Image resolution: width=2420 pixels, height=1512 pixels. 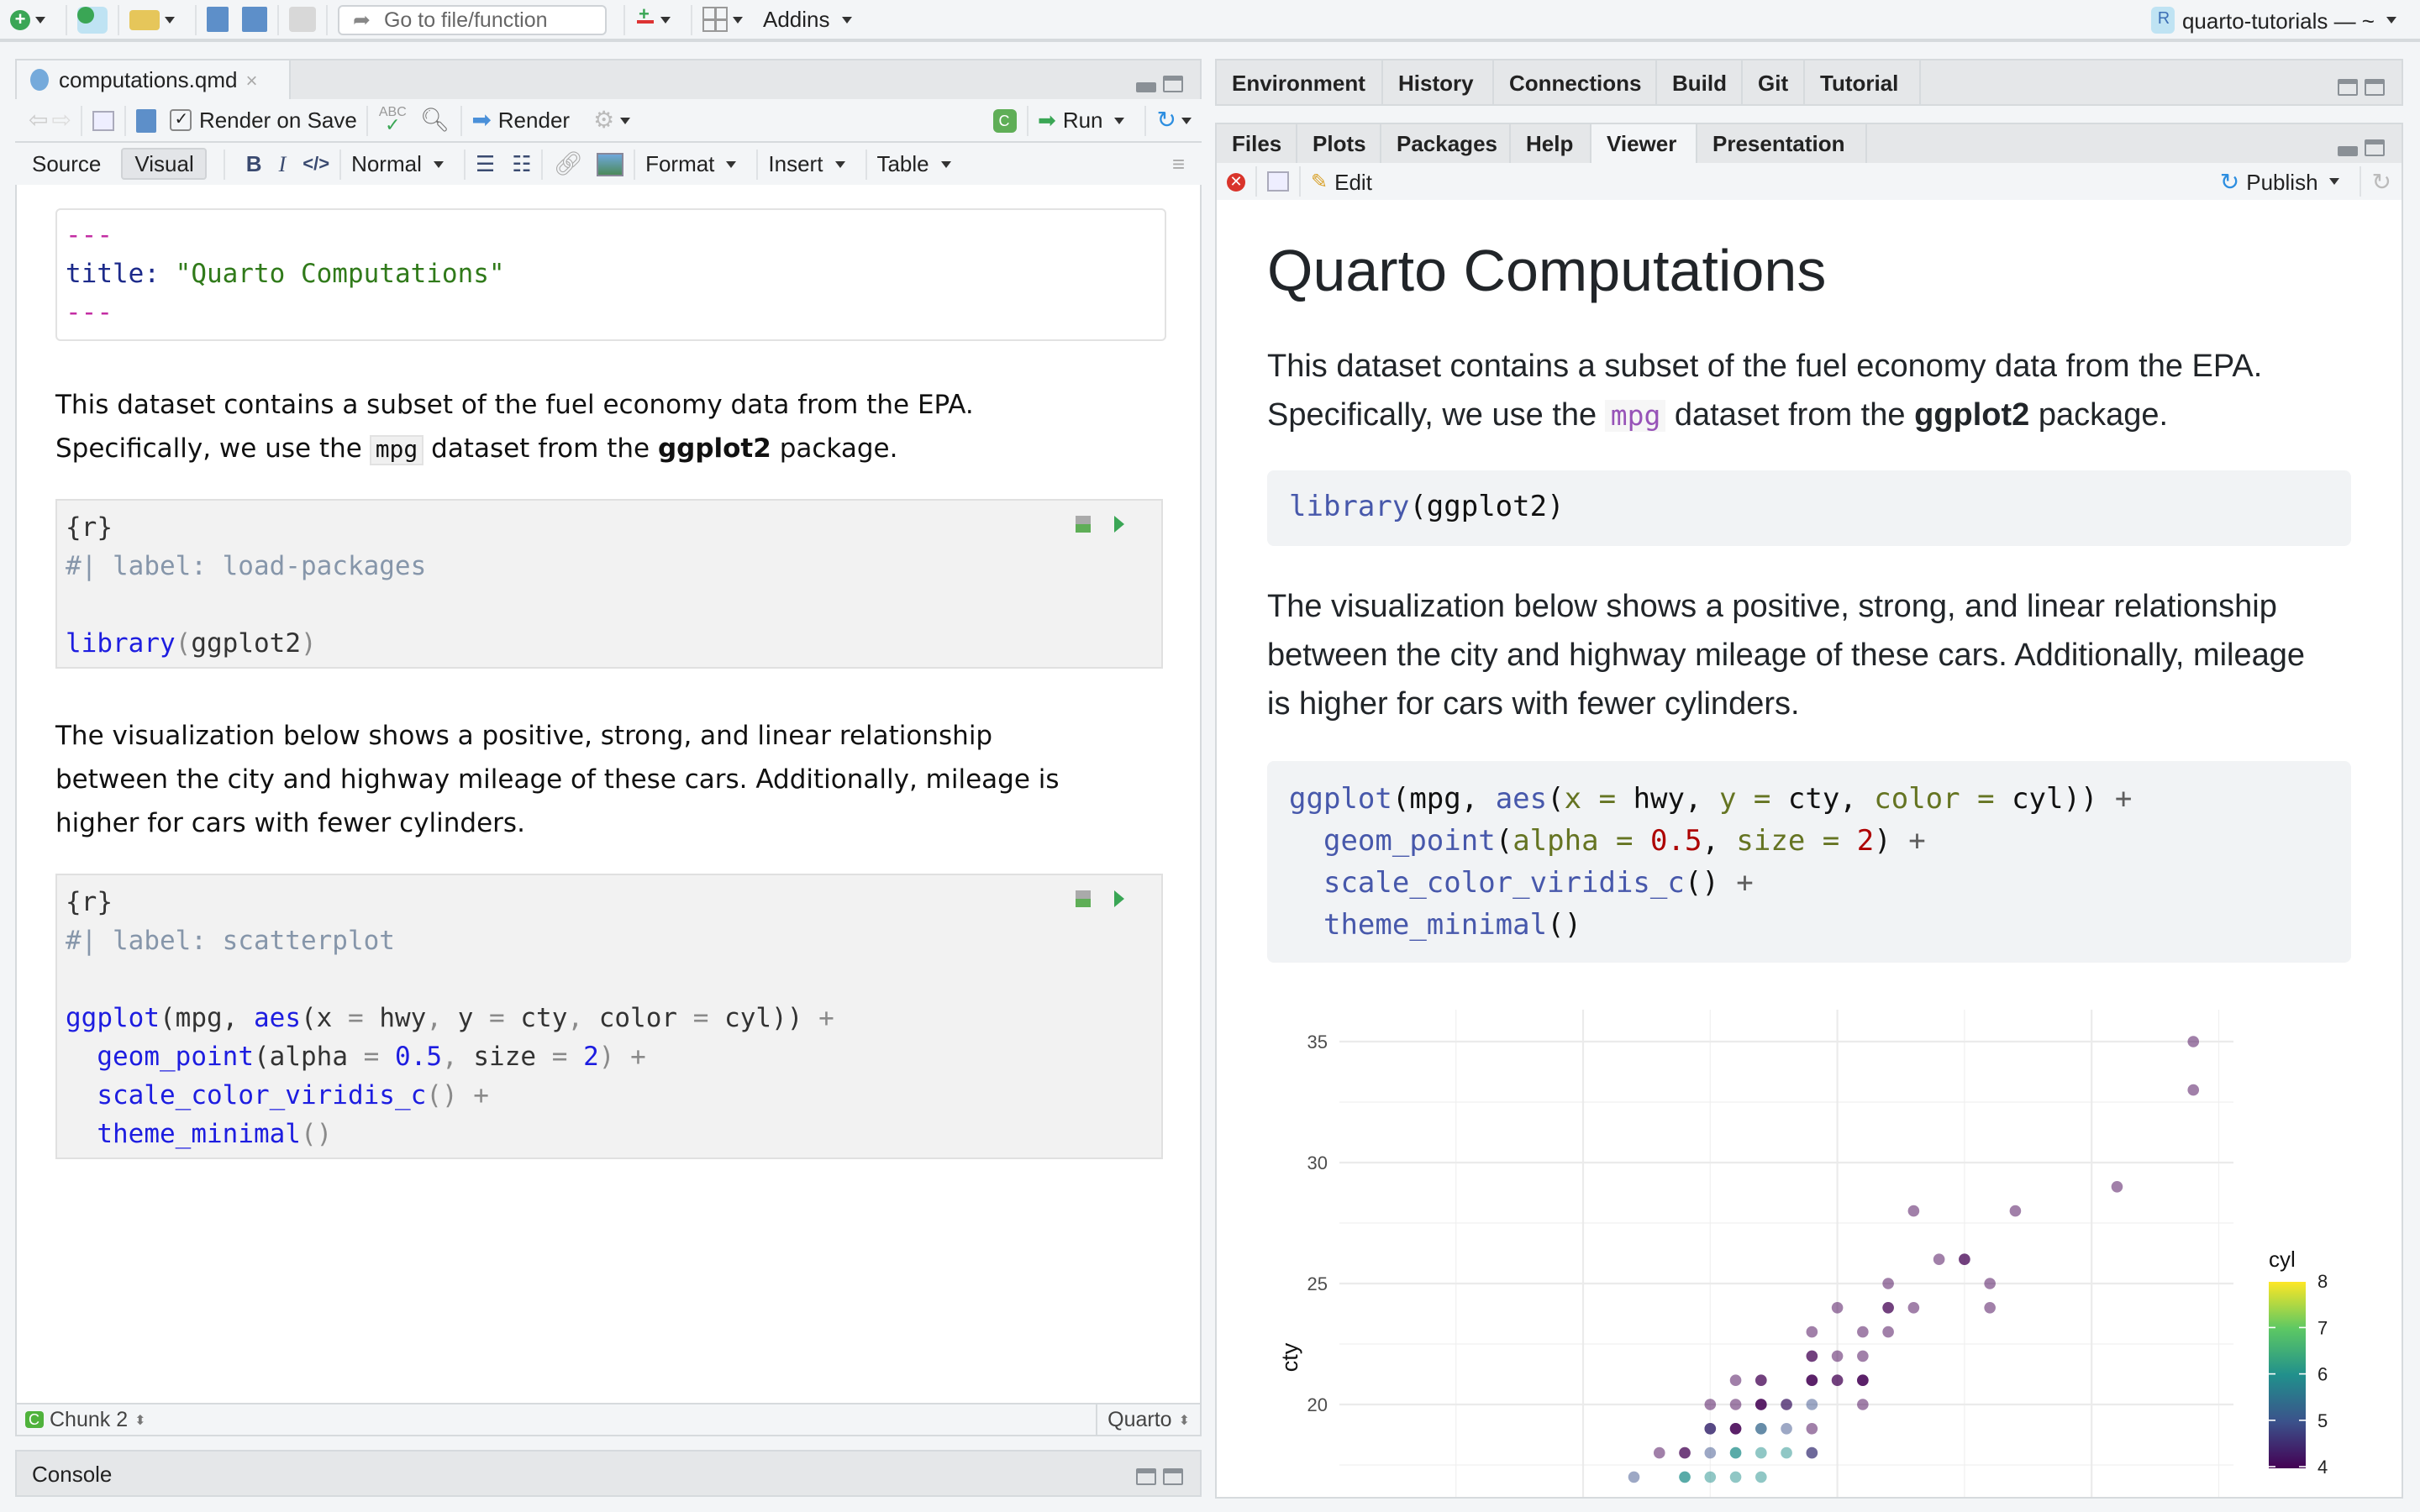 I want to click on gear-icon: ⚙, so click(x=603, y=120).